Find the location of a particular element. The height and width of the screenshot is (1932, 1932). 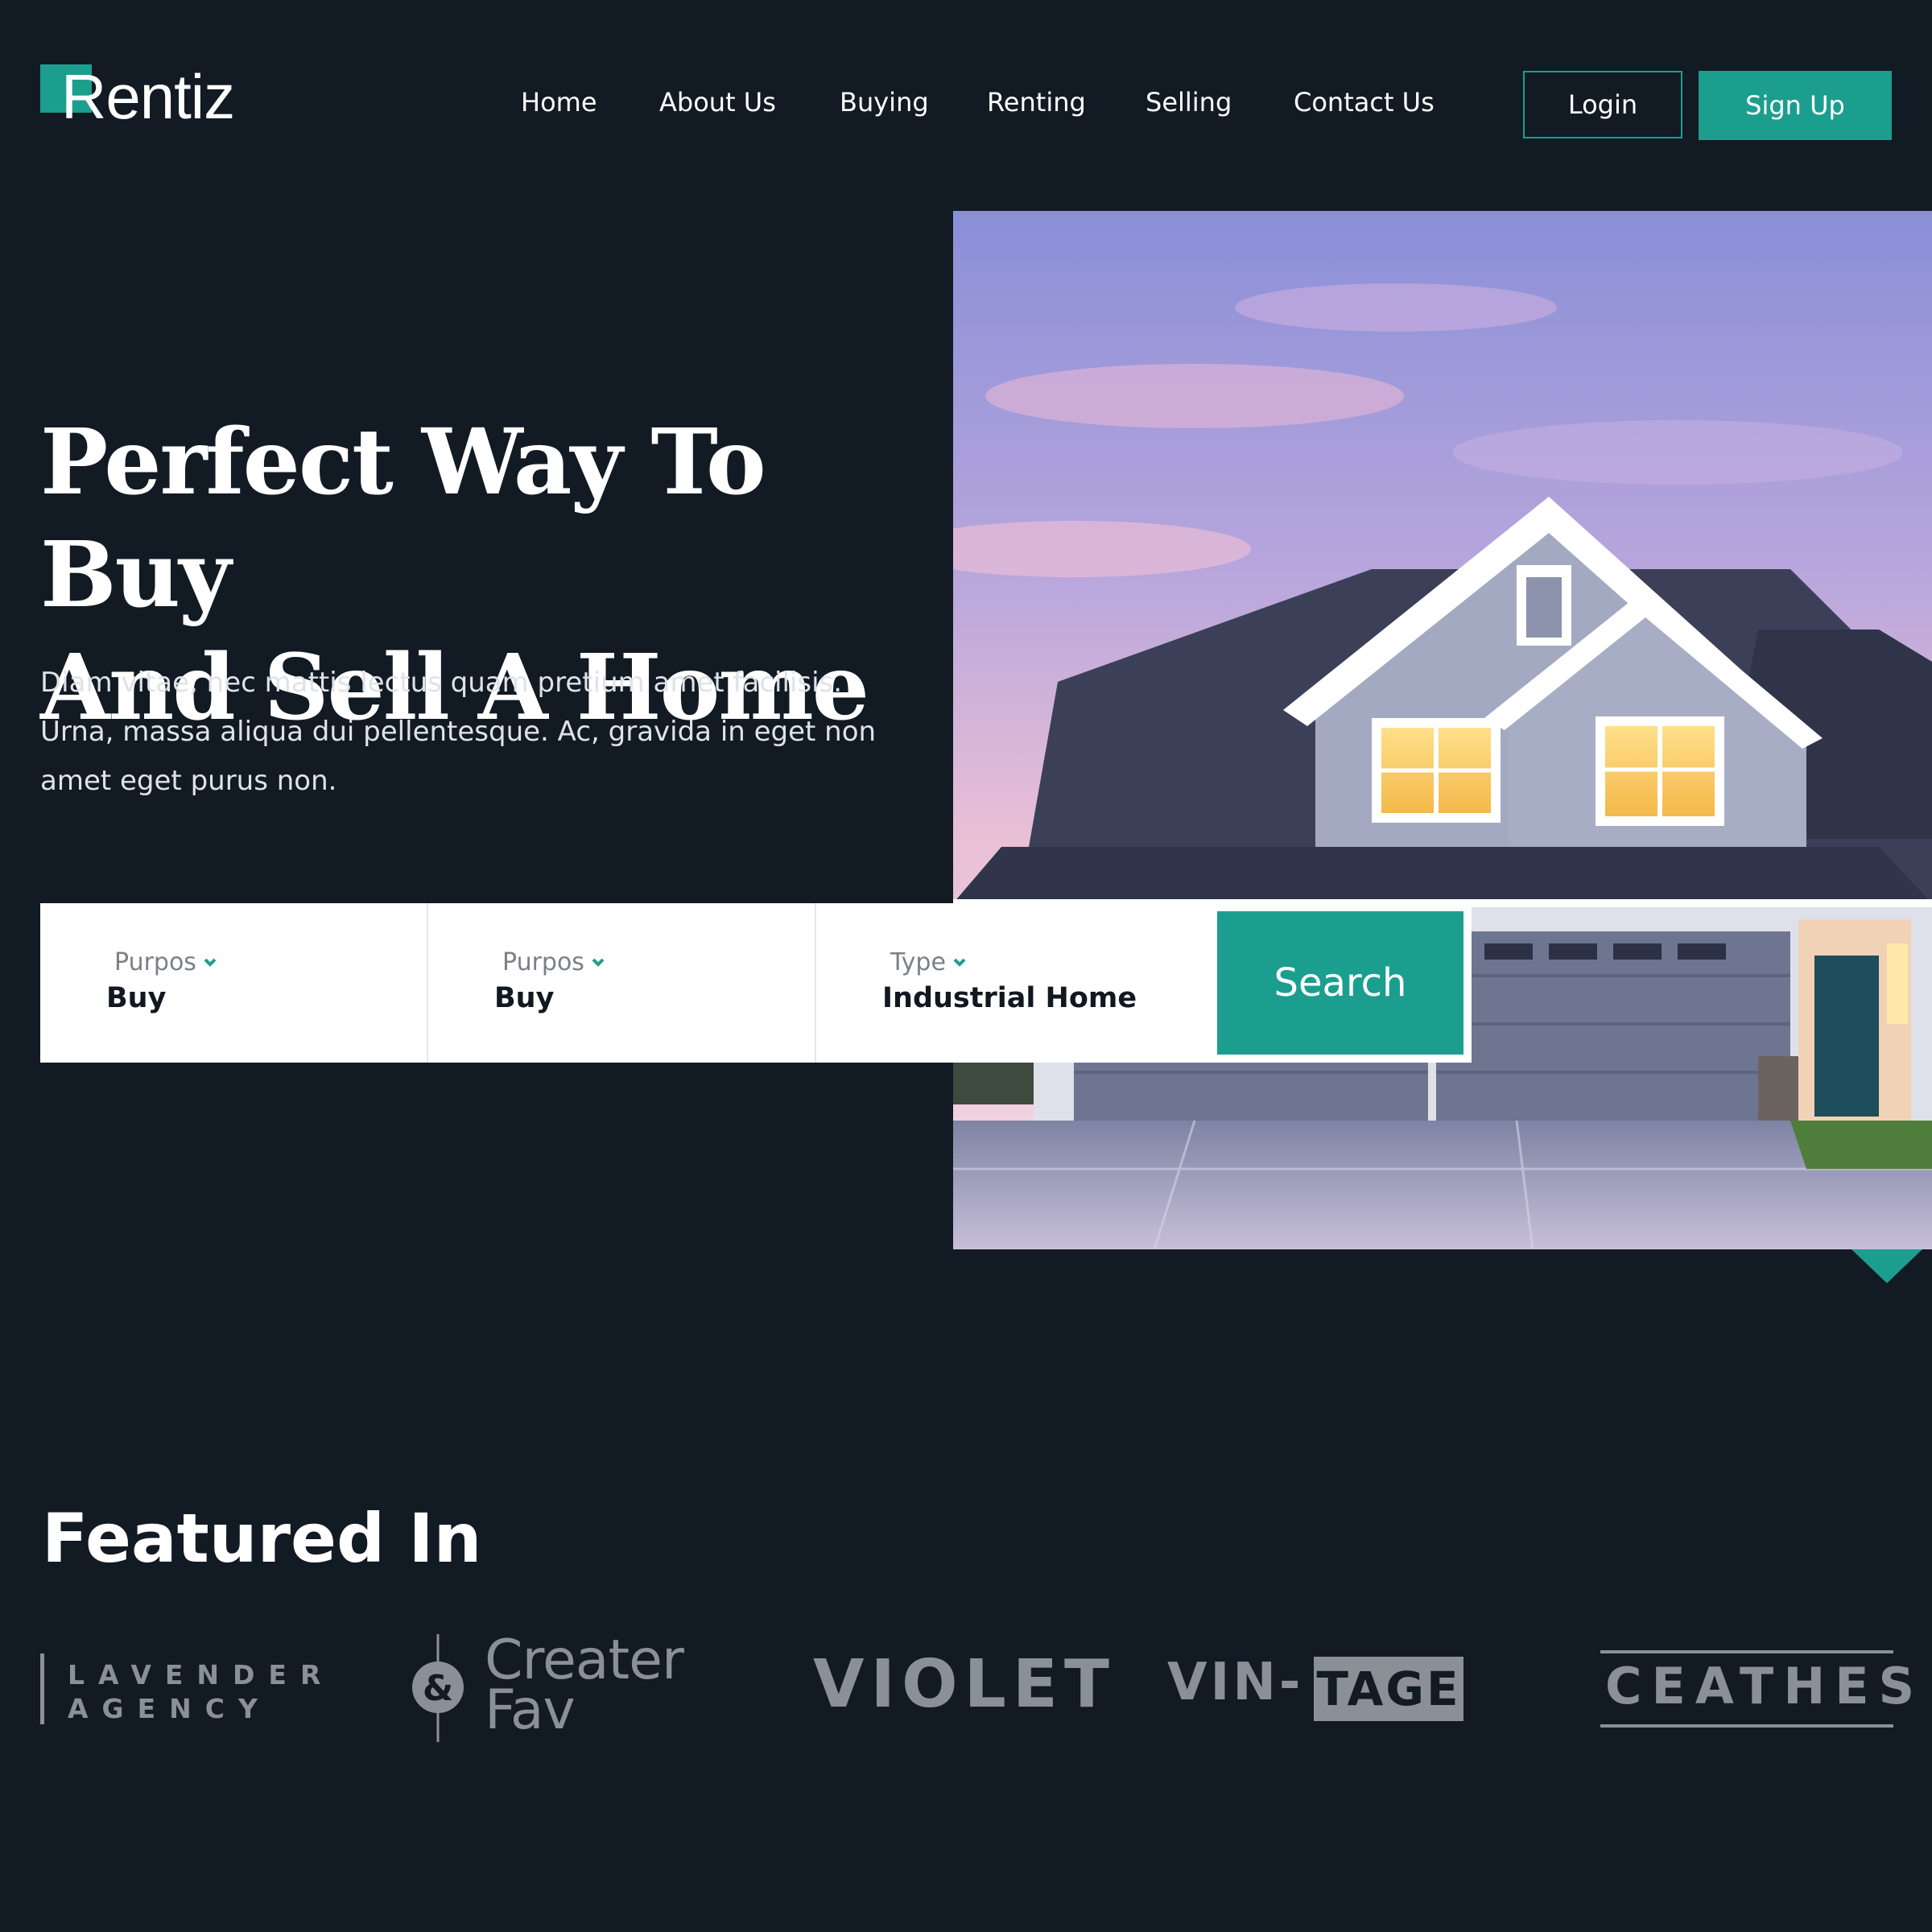

ceathes-logo-bottom-line is located at coordinates (1746, 1726).